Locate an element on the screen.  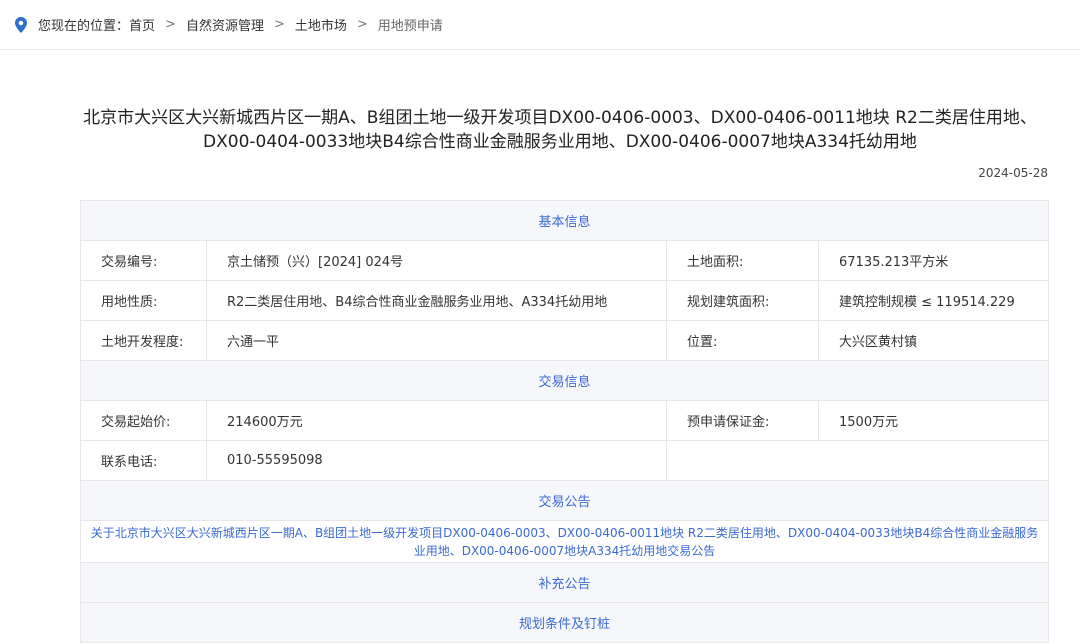
section-basic-info: 基本信息 is located at coordinates (565, 221).